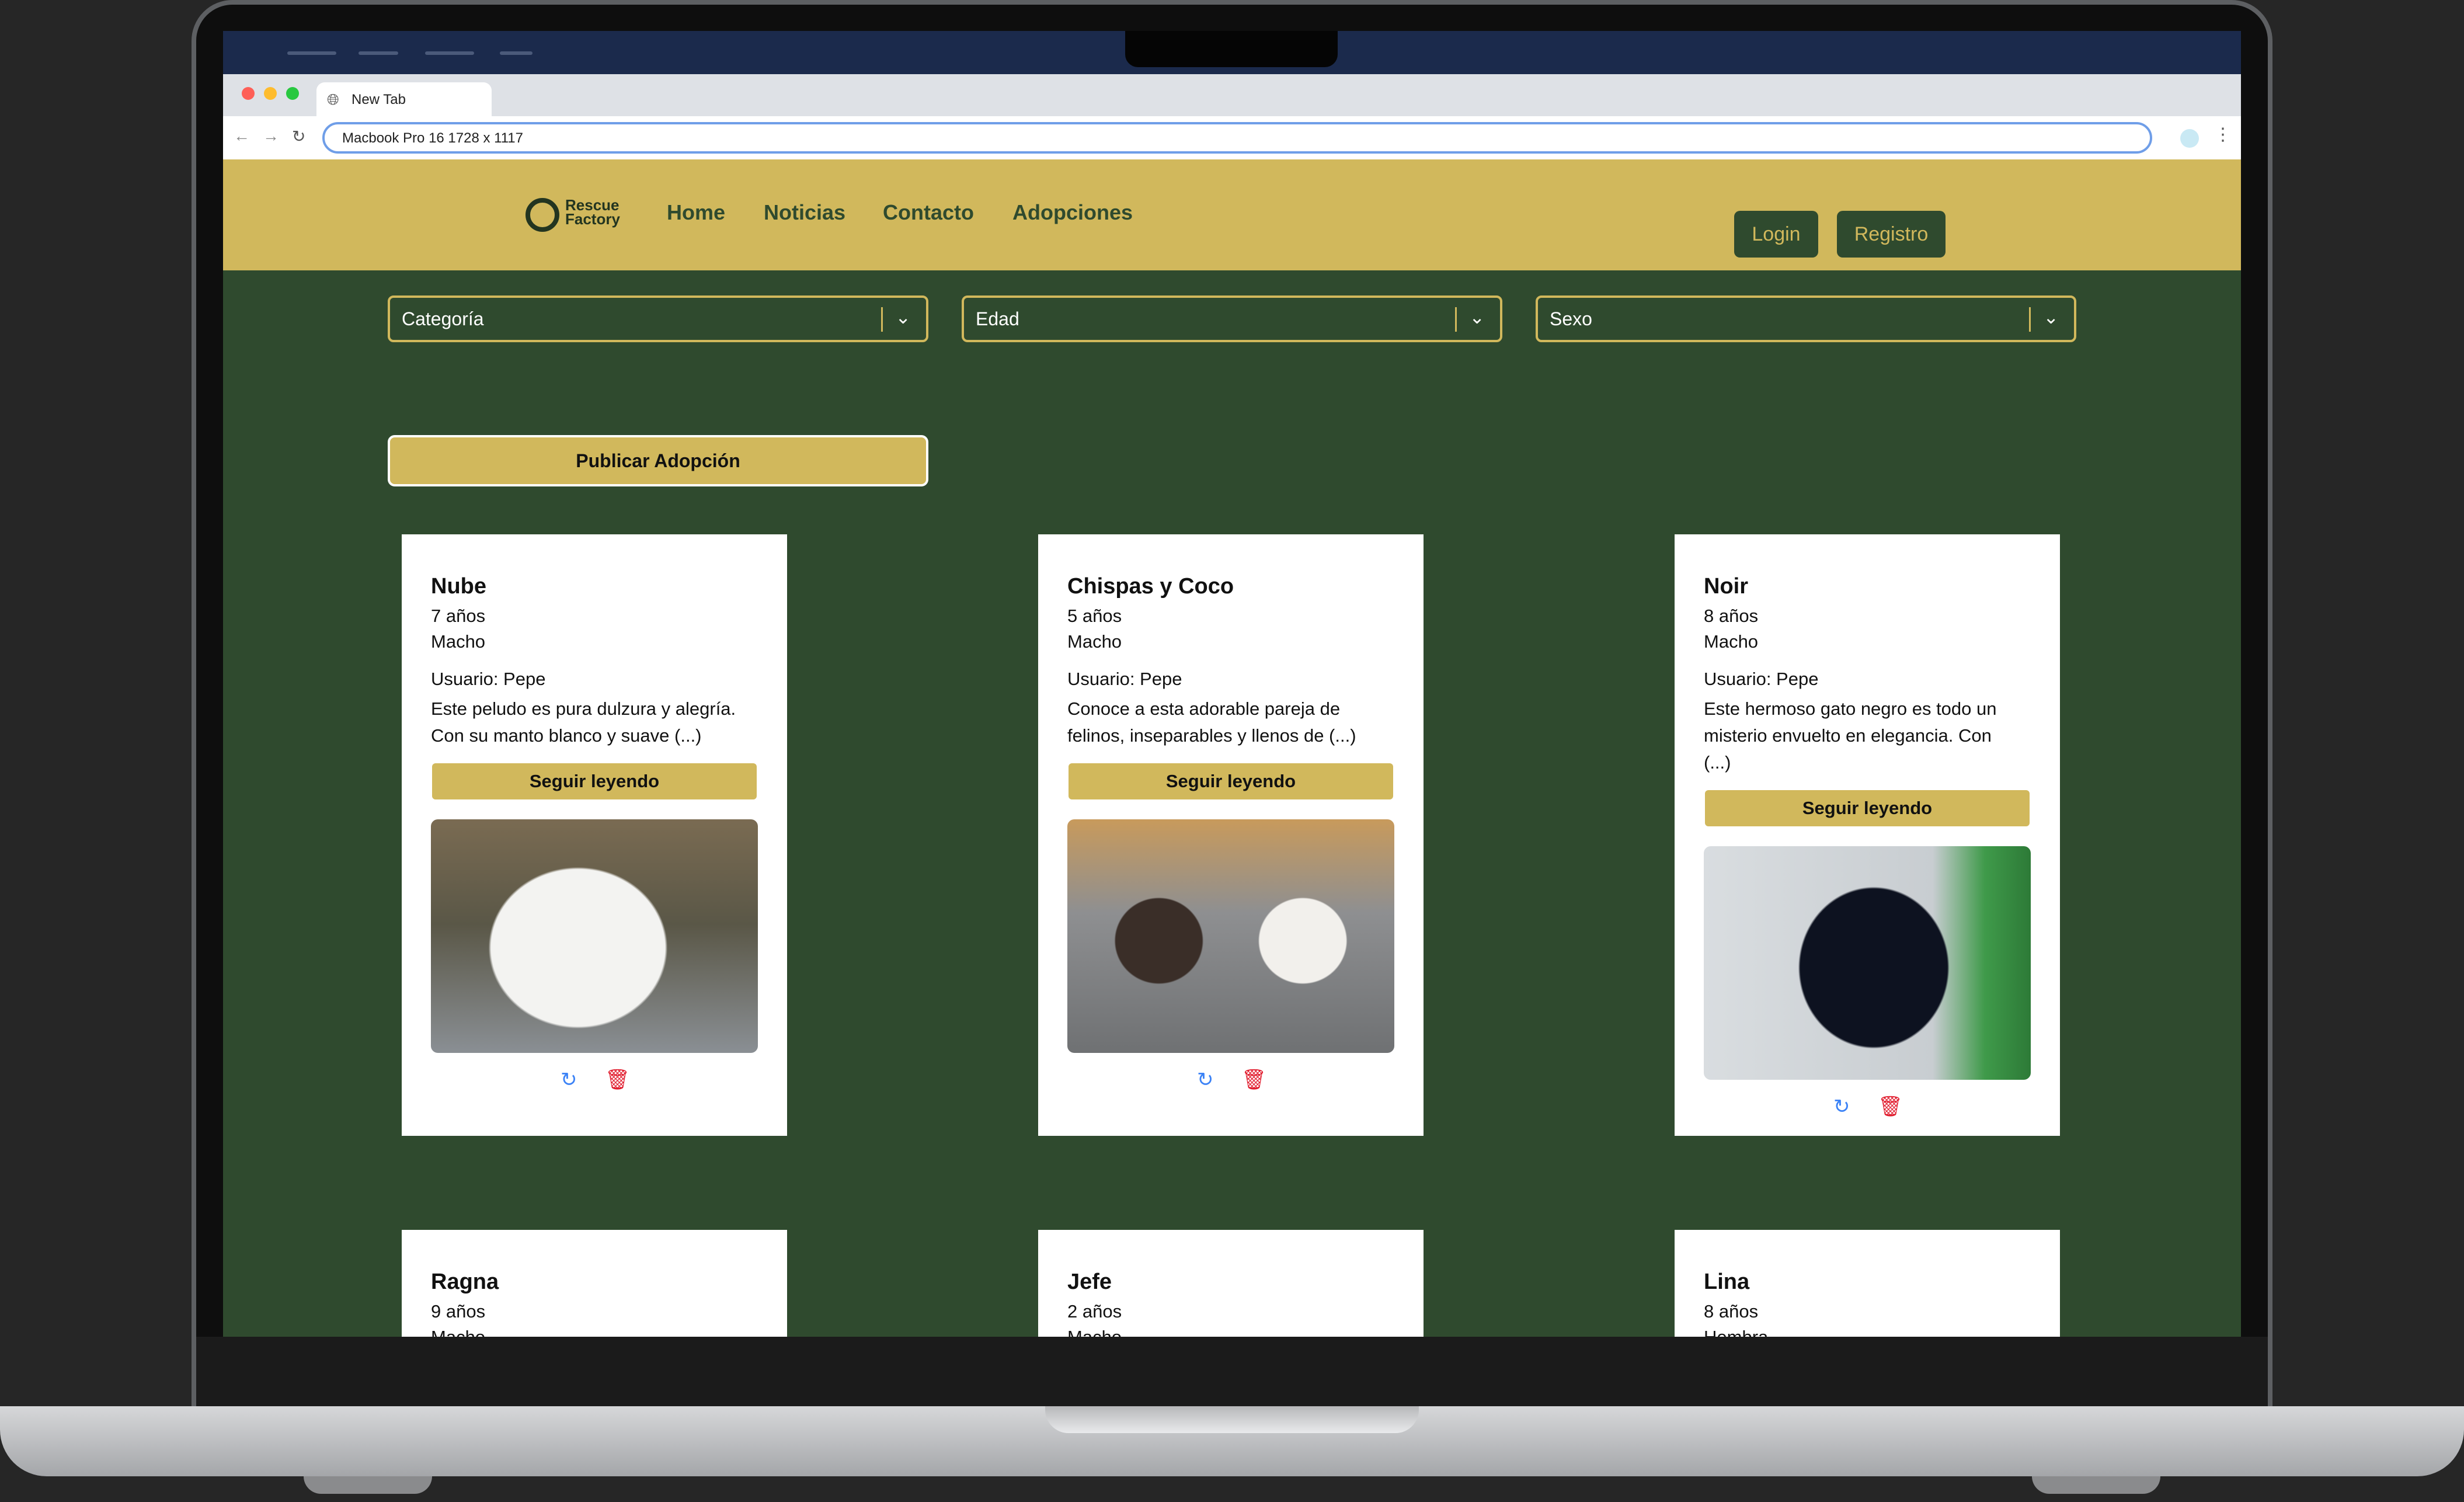 The width and height of the screenshot is (2464, 1502). What do you see at coordinates (1094, 1311) in the screenshot?
I see `pet-age: 2 años` at bounding box center [1094, 1311].